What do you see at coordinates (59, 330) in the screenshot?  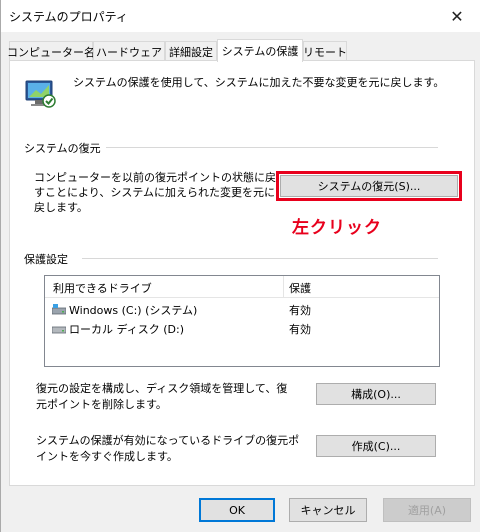 I see `disk-drive-icon` at bounding box center [59, 330].